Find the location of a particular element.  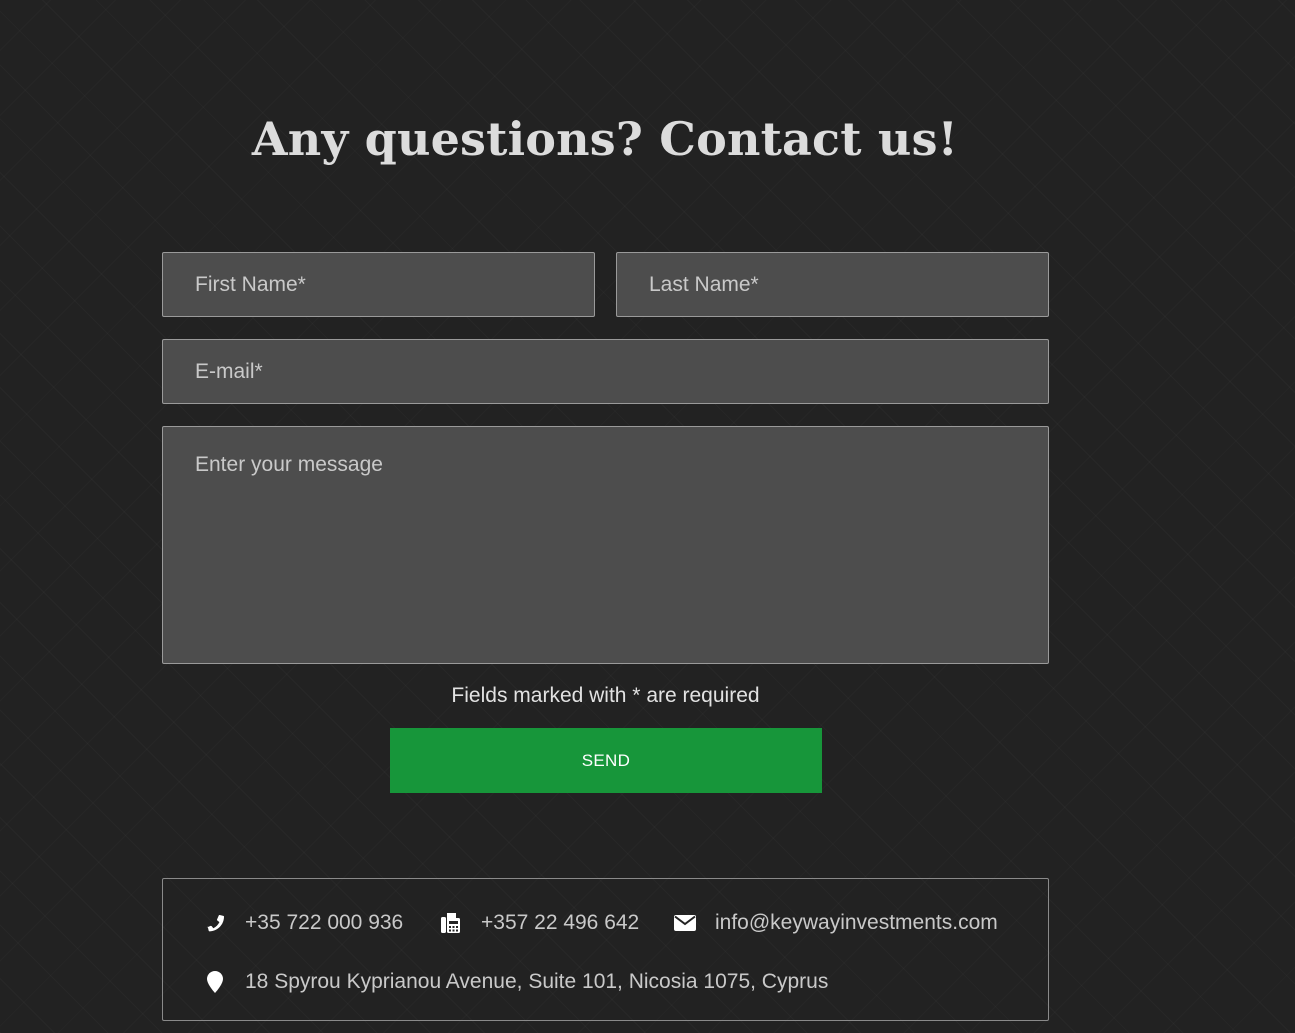

fax-number: +357 22 496 642 is located at coordinates (560, 922).